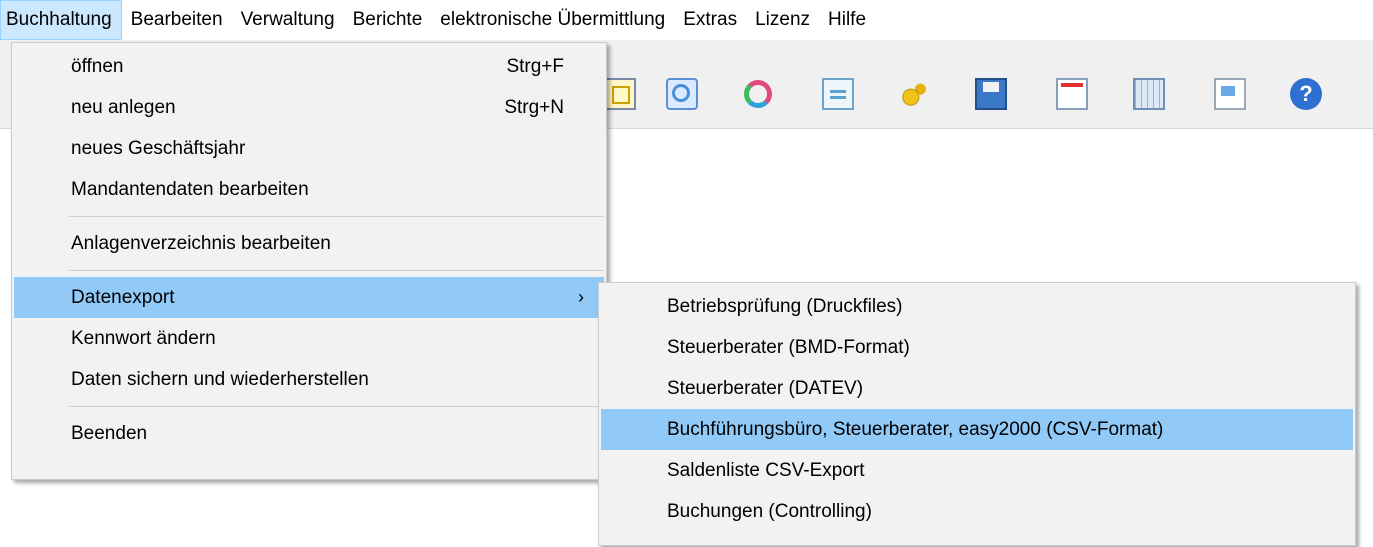 Image resolution: width=1373 pixels, height=547 pixels. I want to click on menu-item-edit-asset-register: Anlagenverzeichnis bearbeiten, so click(309, 243).